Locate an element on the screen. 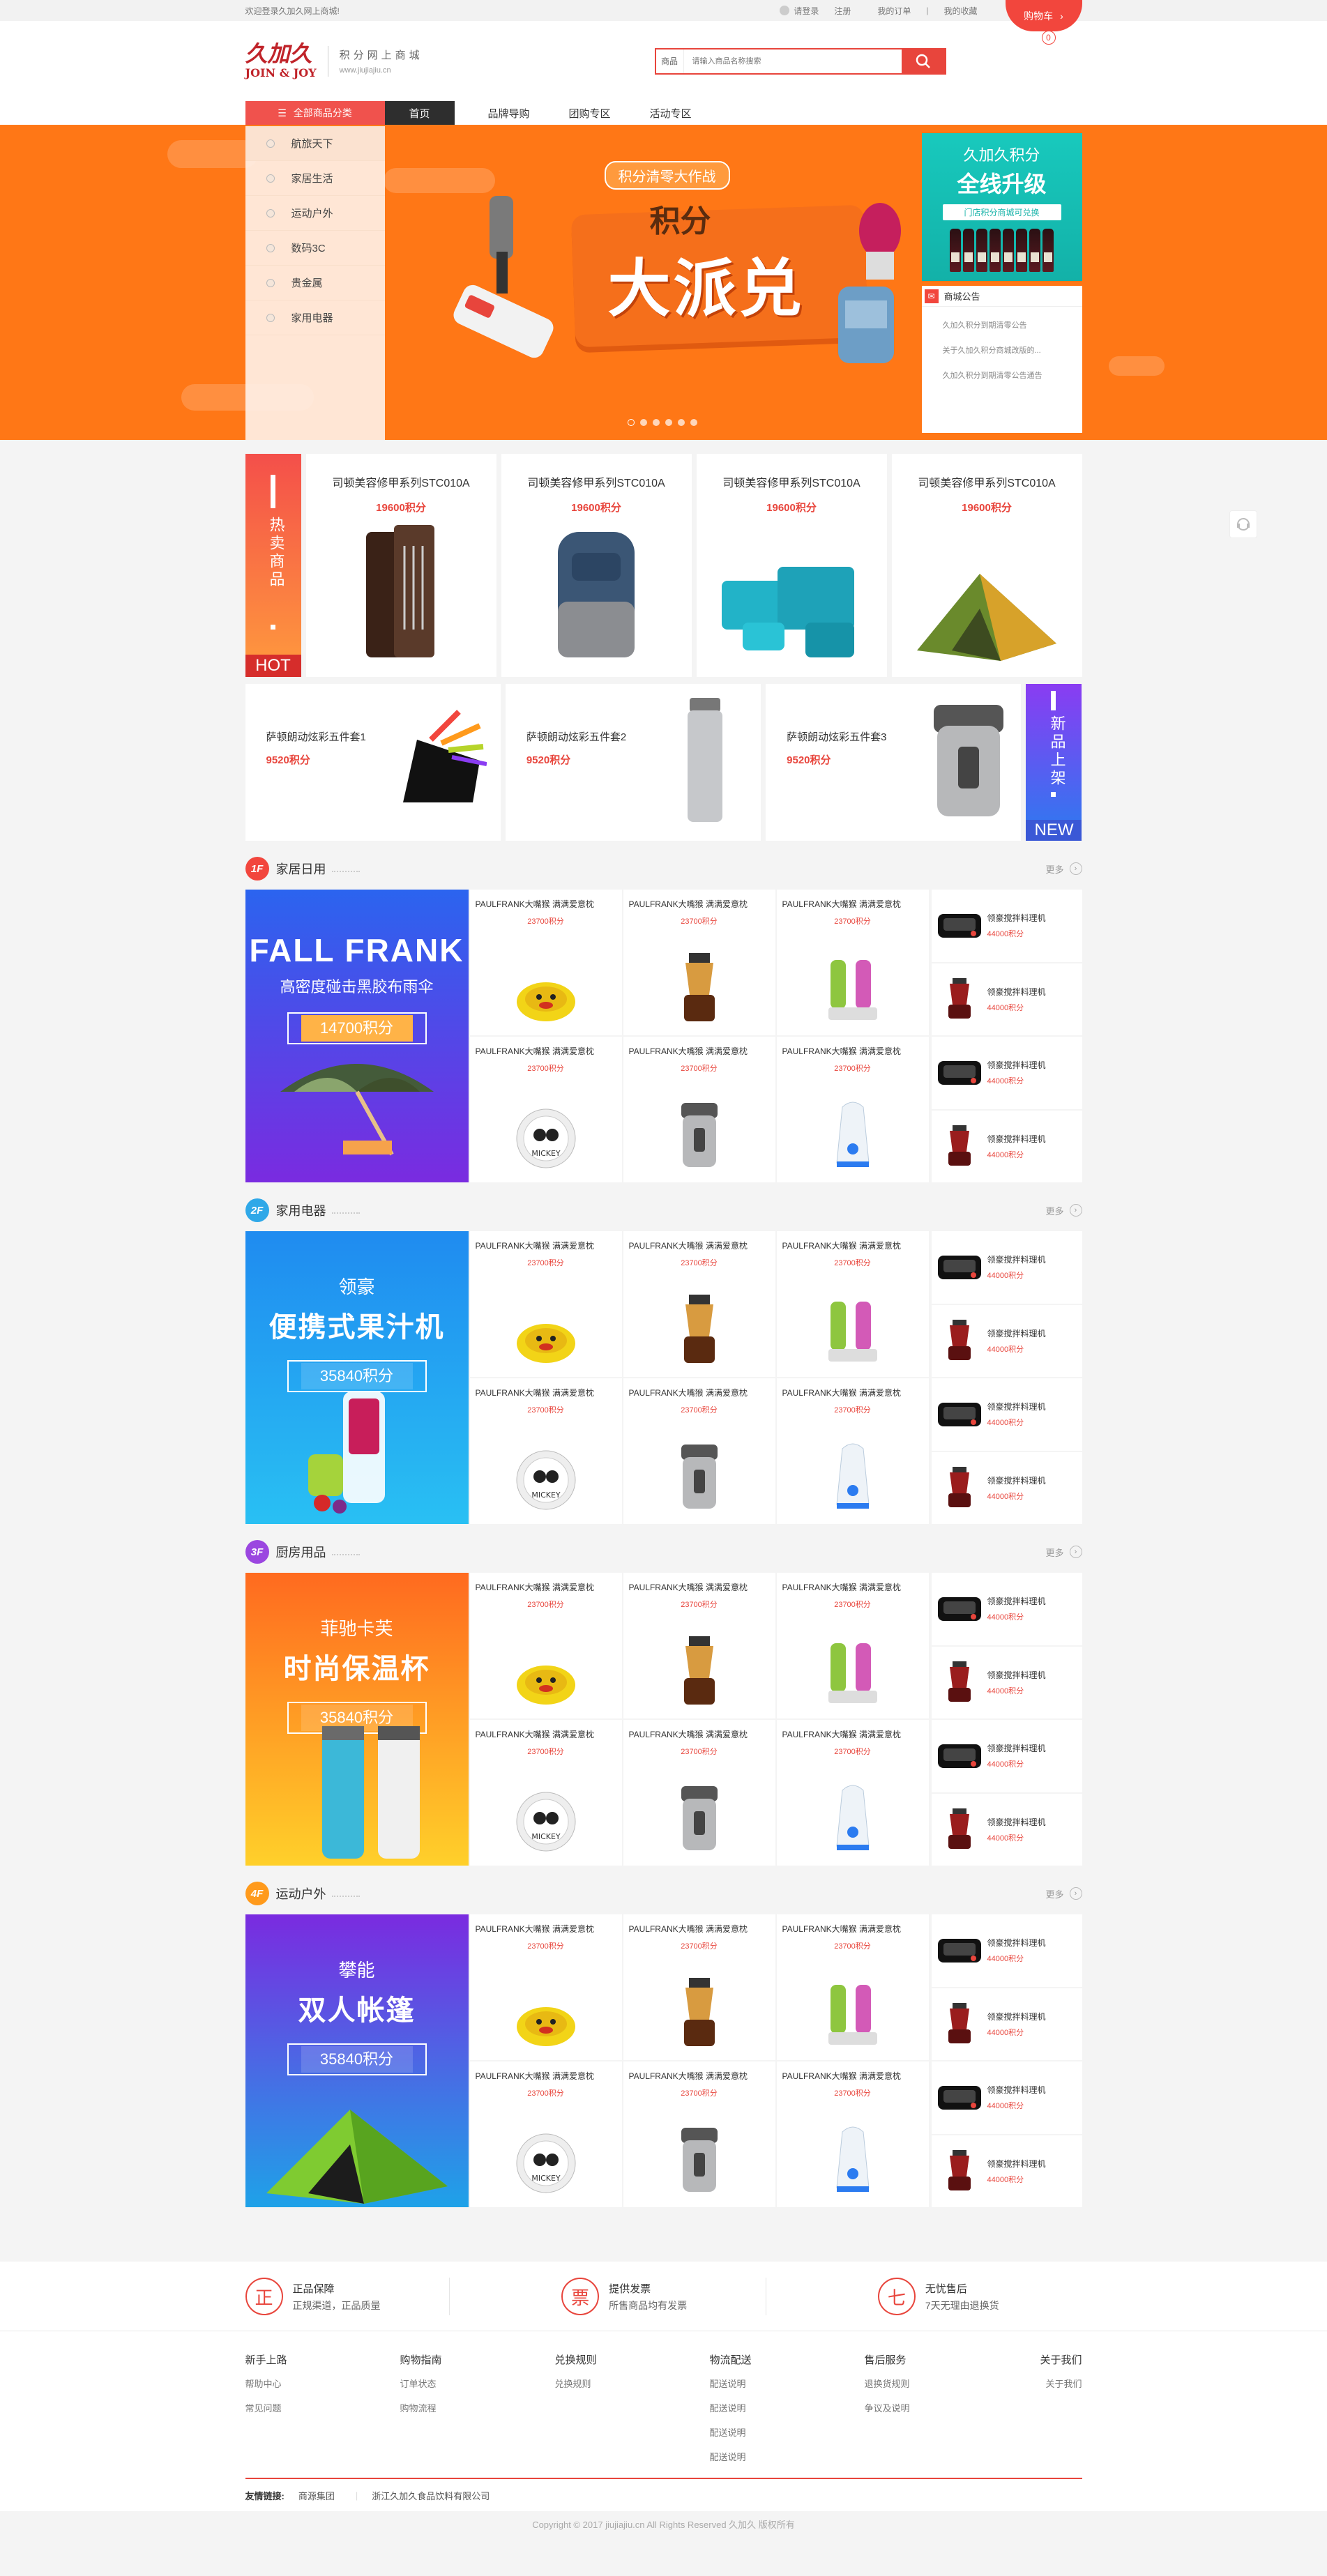 This screenshot has width=1327, height=2576. category-item: 航旅天下 is located at coordinates (315, 144).